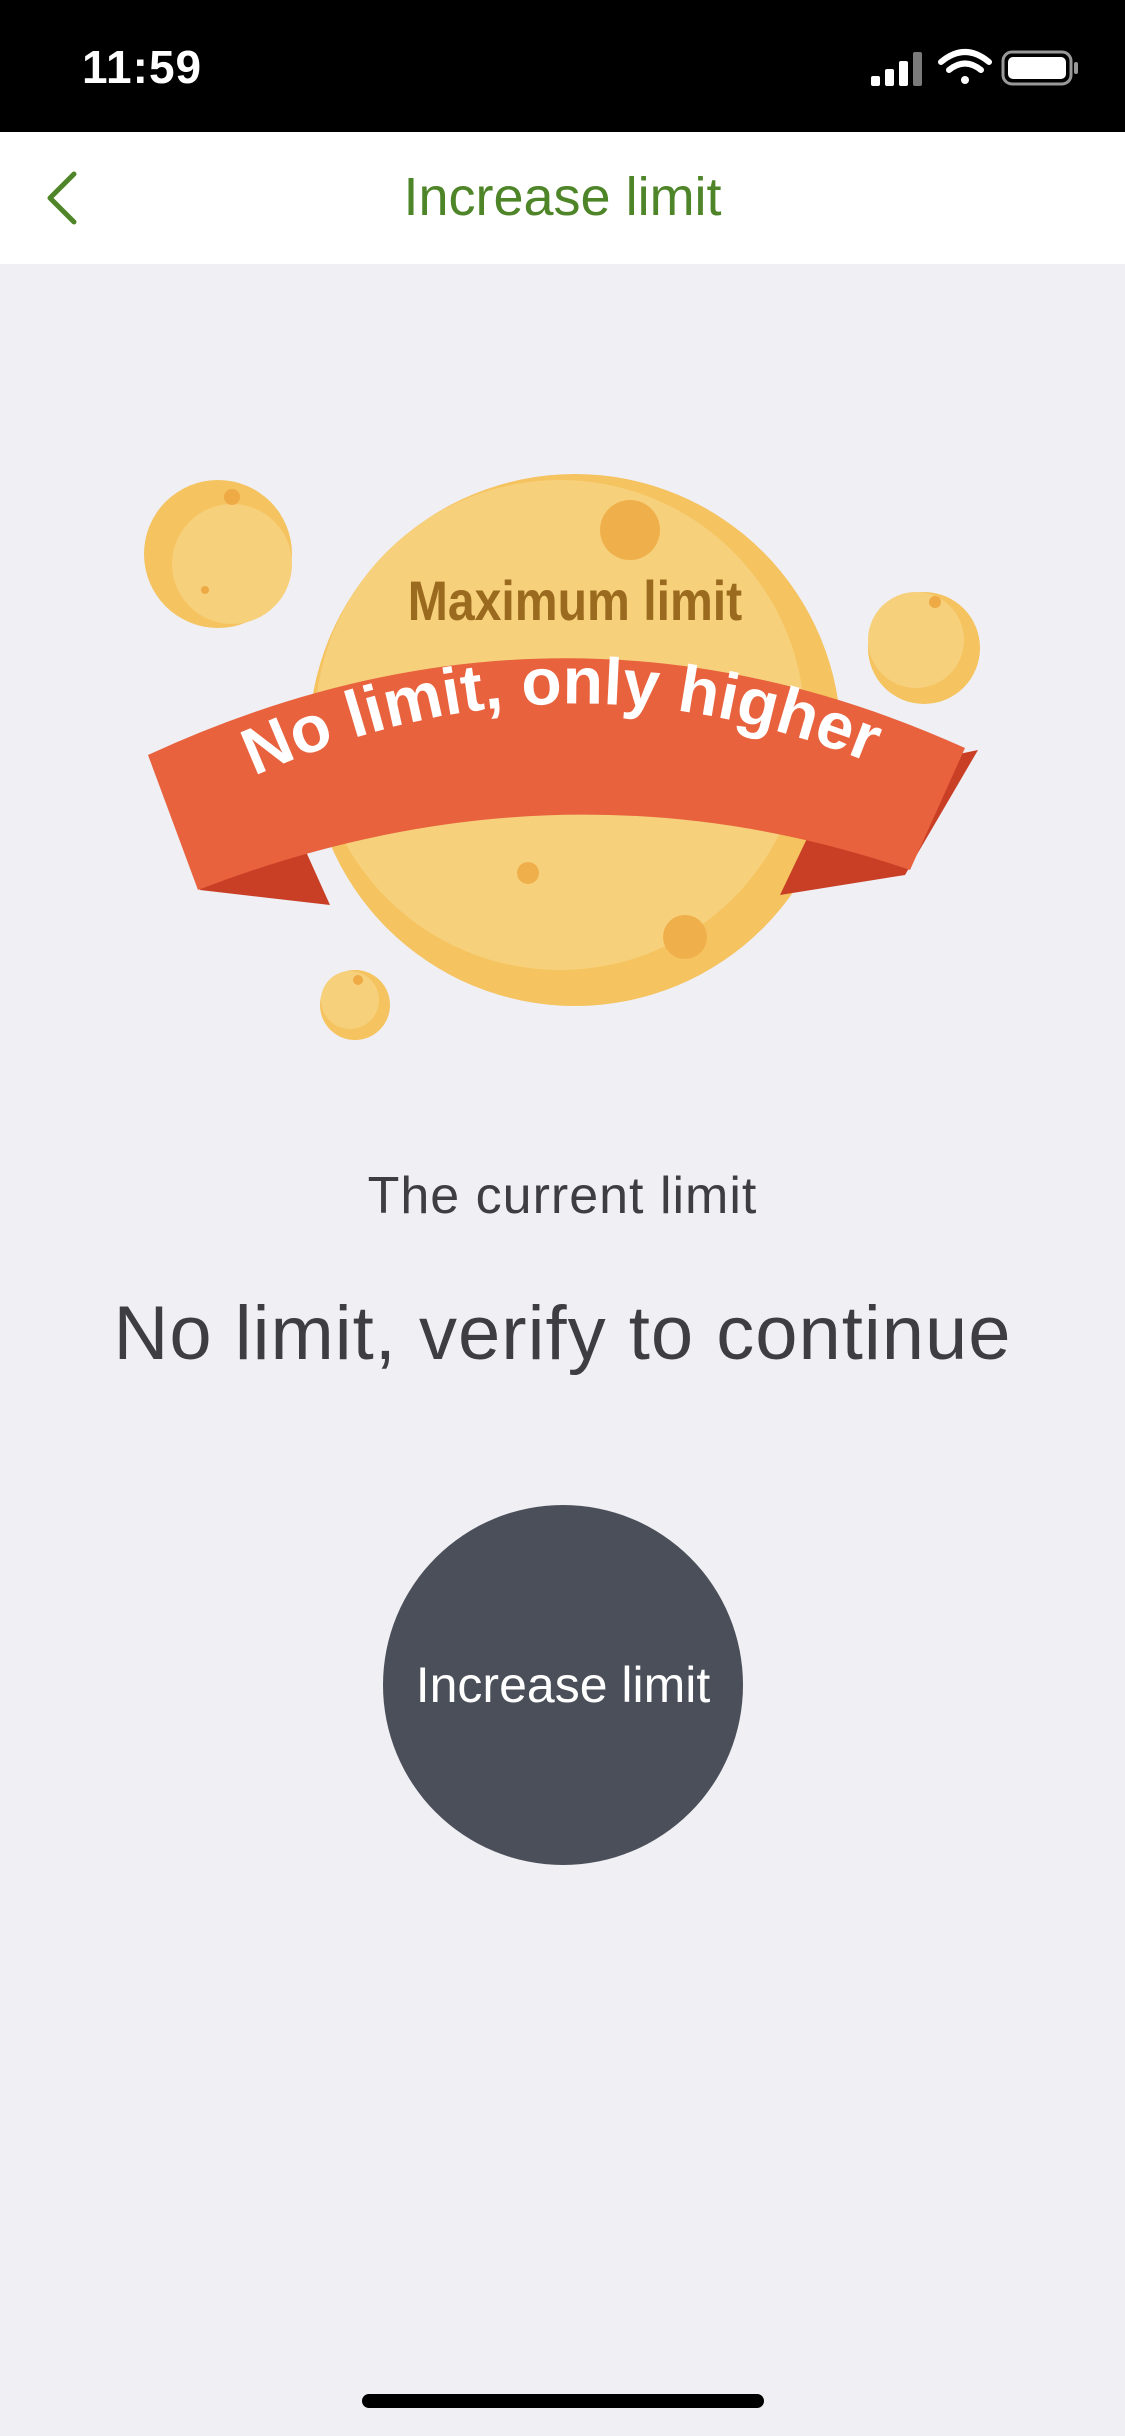 This screenshot has width=1125, height=2436. I want to click on page-title: Increase limit, so click(562, 197).